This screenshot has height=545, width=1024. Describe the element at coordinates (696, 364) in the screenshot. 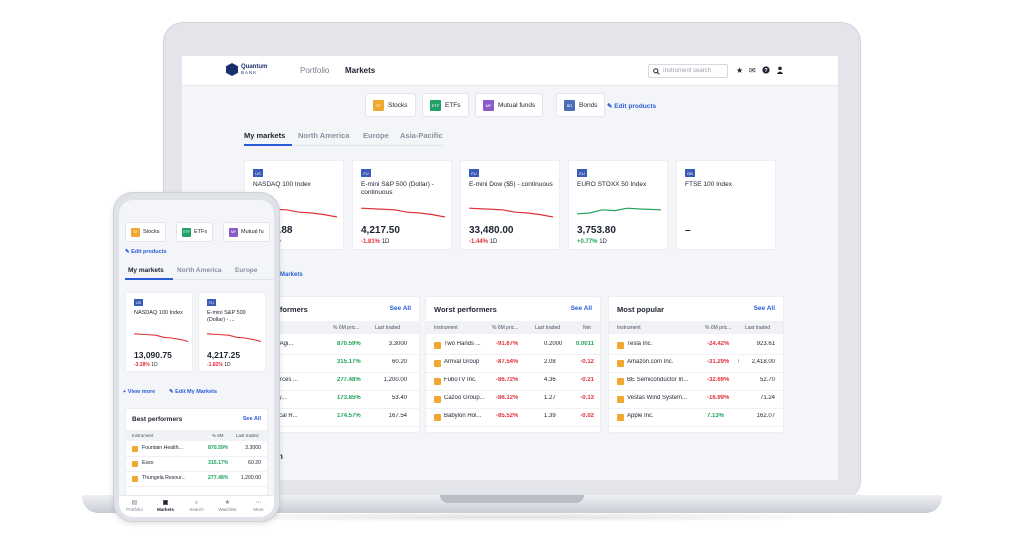

I see `table-row: Amazon.com Inc. -31.29% 2,418.00 ↑` at that location.